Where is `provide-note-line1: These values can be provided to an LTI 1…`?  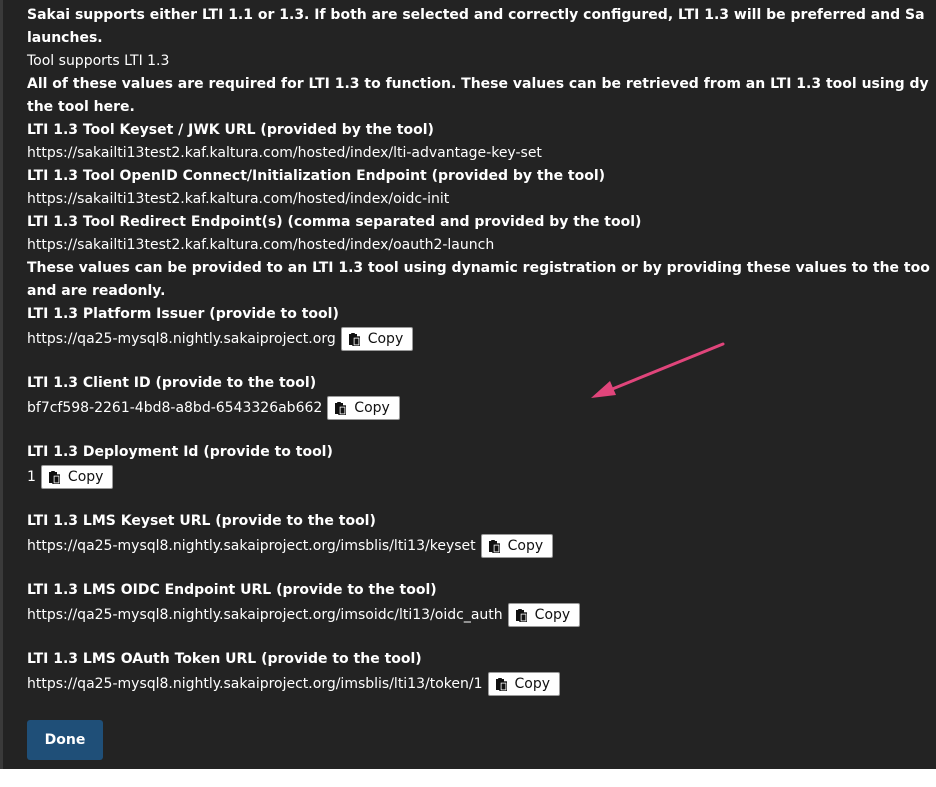
provide-note-line1: These values can be provided to an LTI 1… is located at coordinates (478, 268).